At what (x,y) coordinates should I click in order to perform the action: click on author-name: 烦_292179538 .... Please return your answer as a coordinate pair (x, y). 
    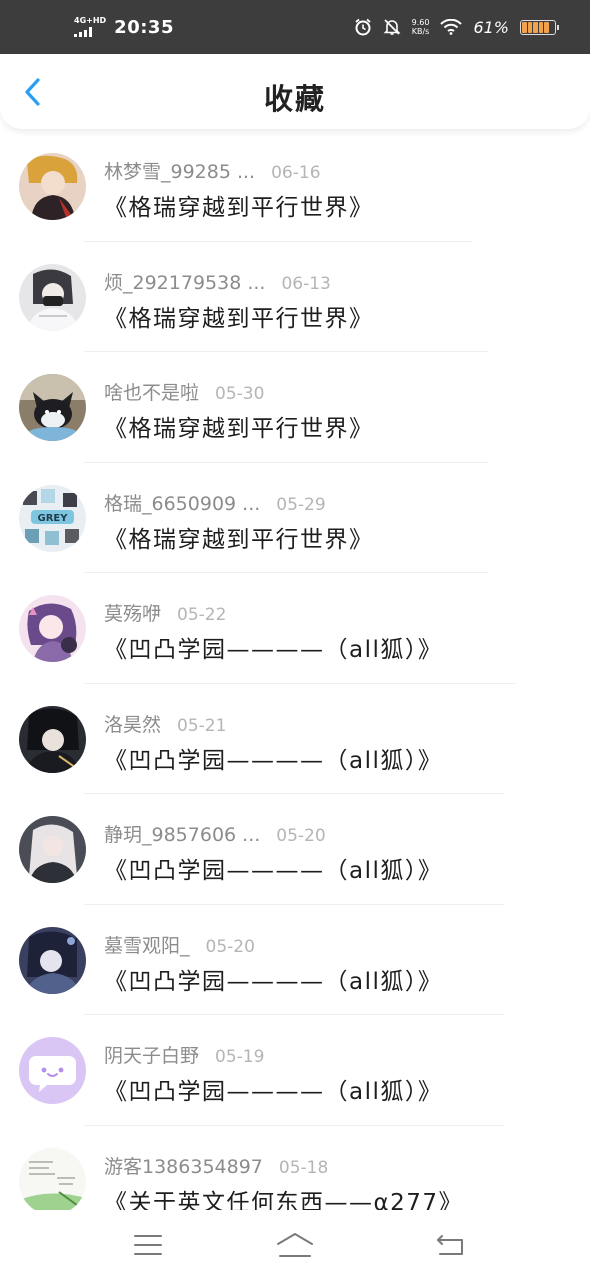
    Looking at the image, I should click on (185, 282).